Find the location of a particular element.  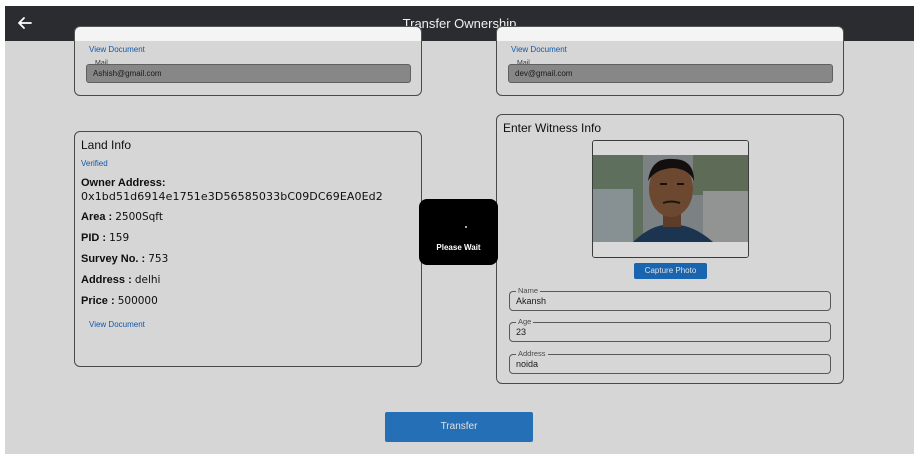

owner-address-label: Owner Address: is located at coordinates (123, 183).